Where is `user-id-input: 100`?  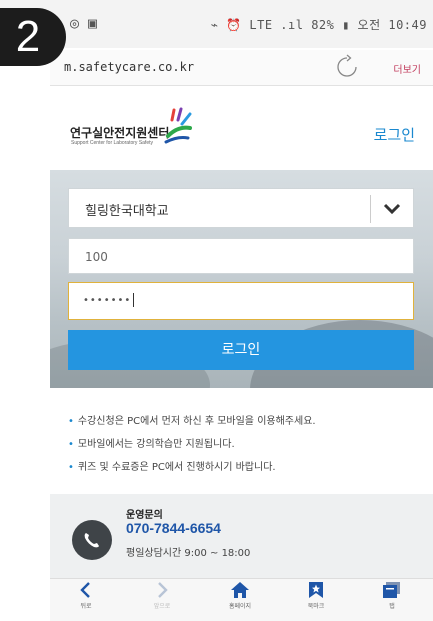 user-id-input: 100 is located at coordinates (241, 256).